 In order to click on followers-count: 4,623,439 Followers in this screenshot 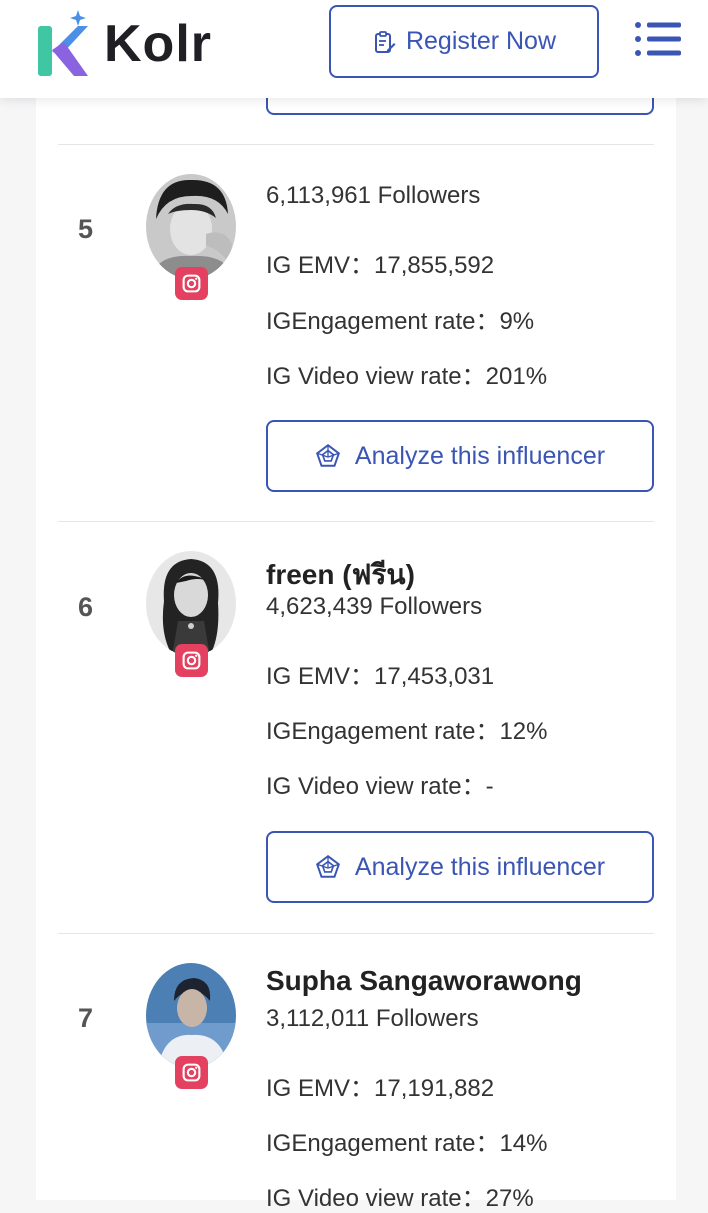, I will do `click(374, 606)`.